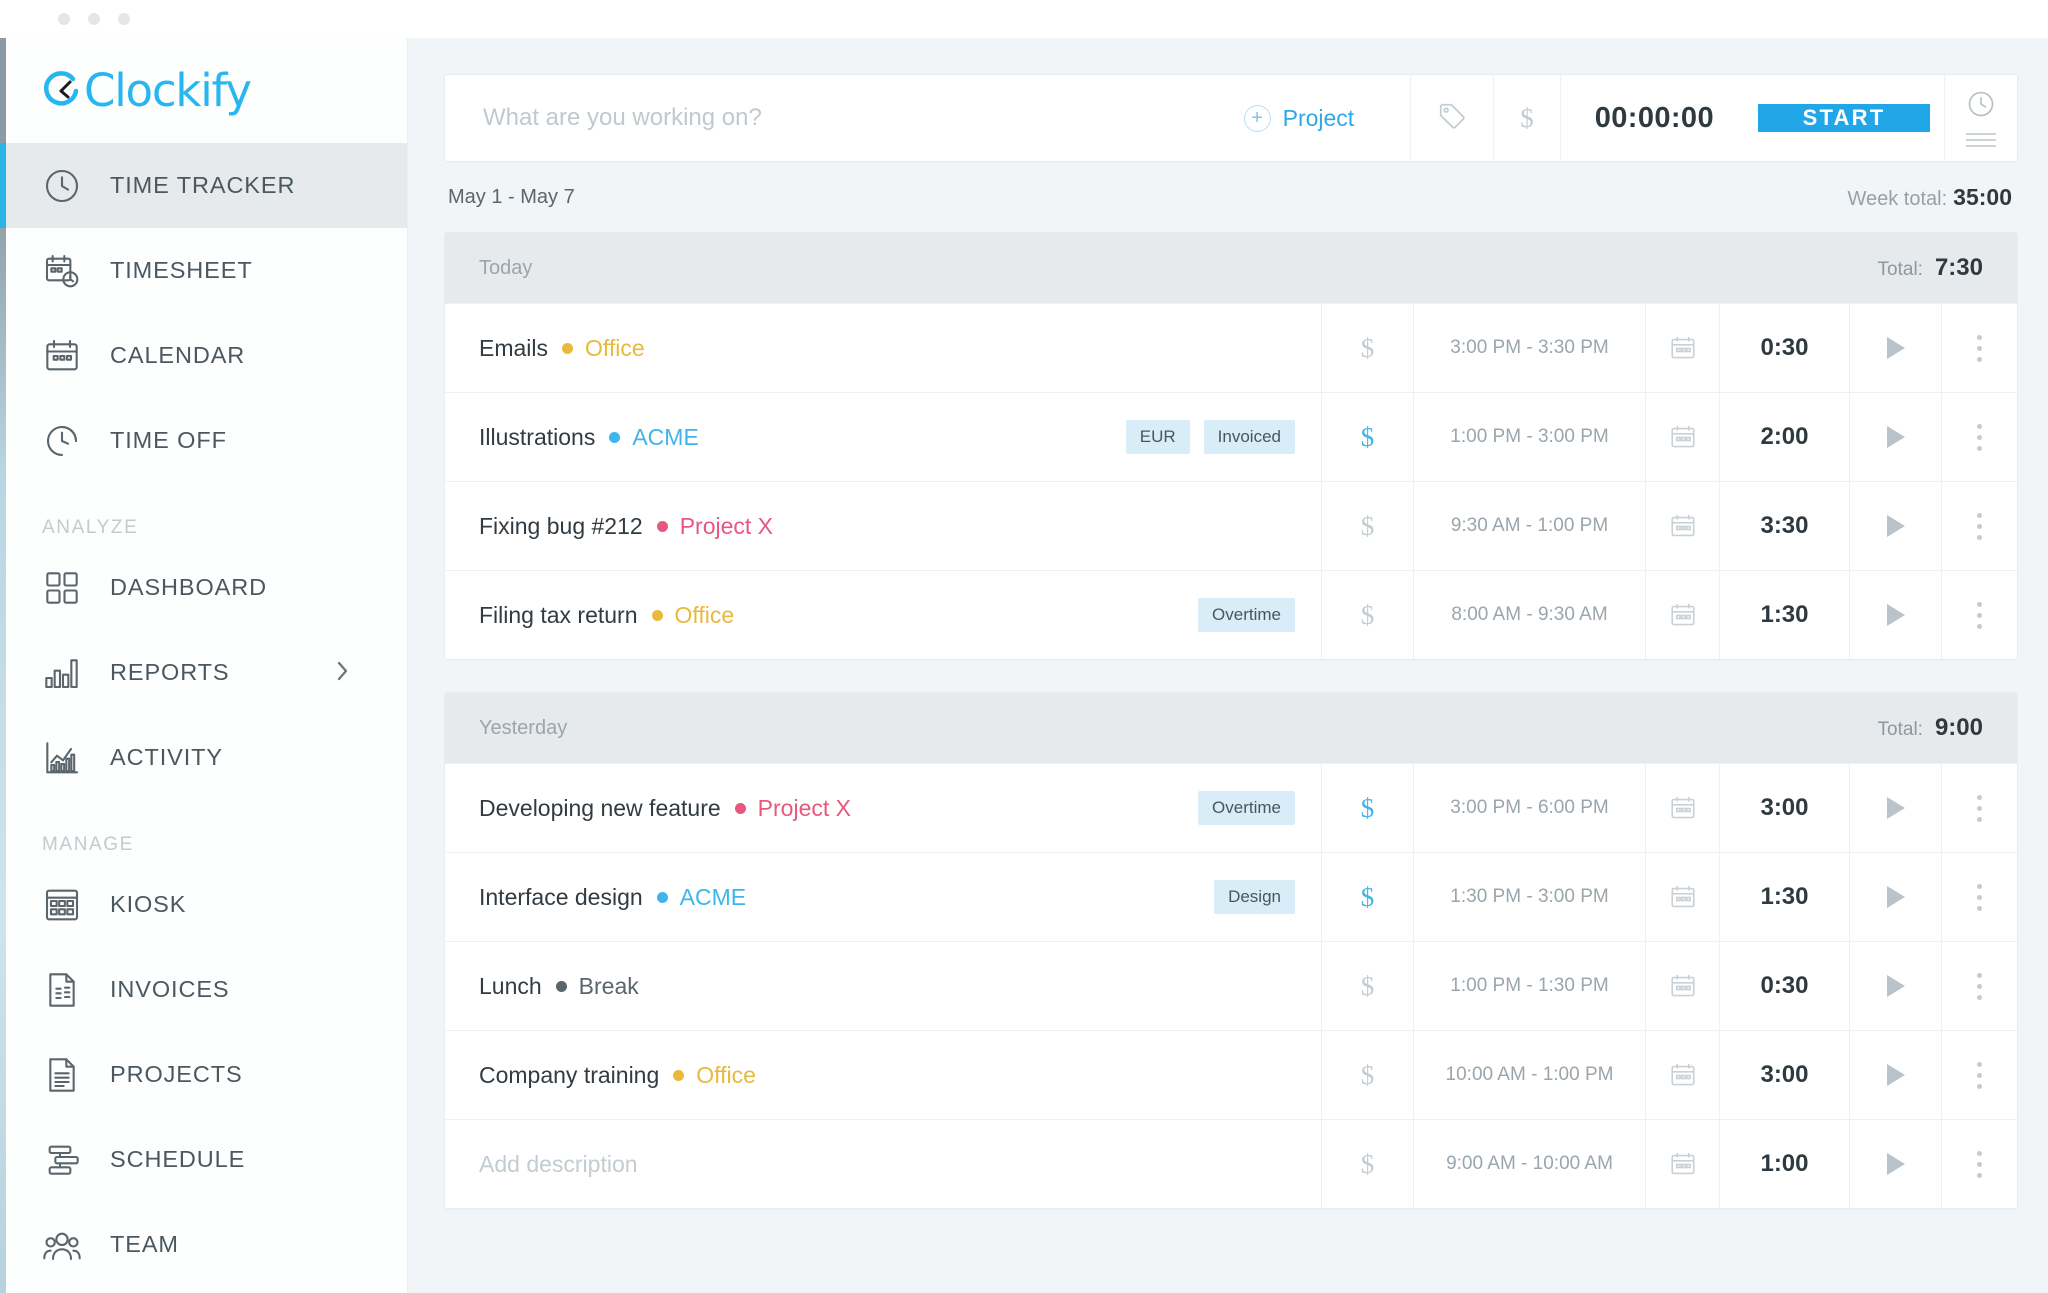 The image size is (2048, 1293). Describe the element at coordinates (883, 1075) in the screenshot. I see `entry-description-cell: Company training Office` at that location.